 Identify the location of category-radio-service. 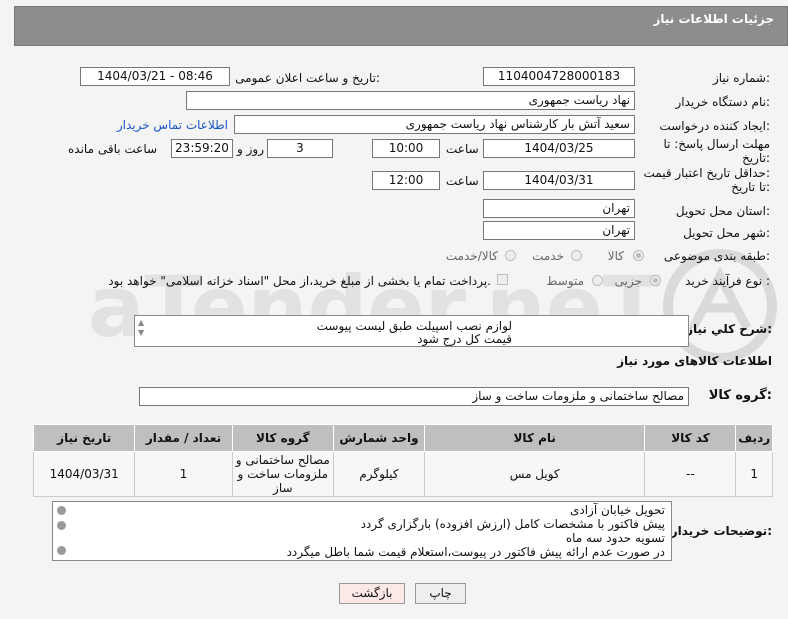
(576, 255).